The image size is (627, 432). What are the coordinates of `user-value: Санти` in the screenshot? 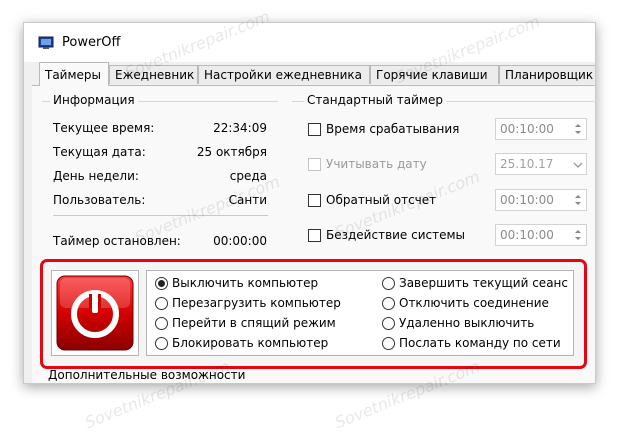 It's located at (247, 200).